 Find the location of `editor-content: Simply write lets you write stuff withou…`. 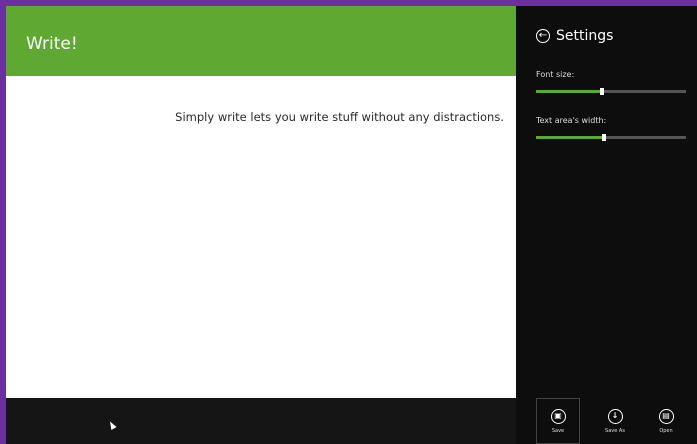

editor-content: Simply write lets you write stuff withou… is located at coordinates (339, 117).